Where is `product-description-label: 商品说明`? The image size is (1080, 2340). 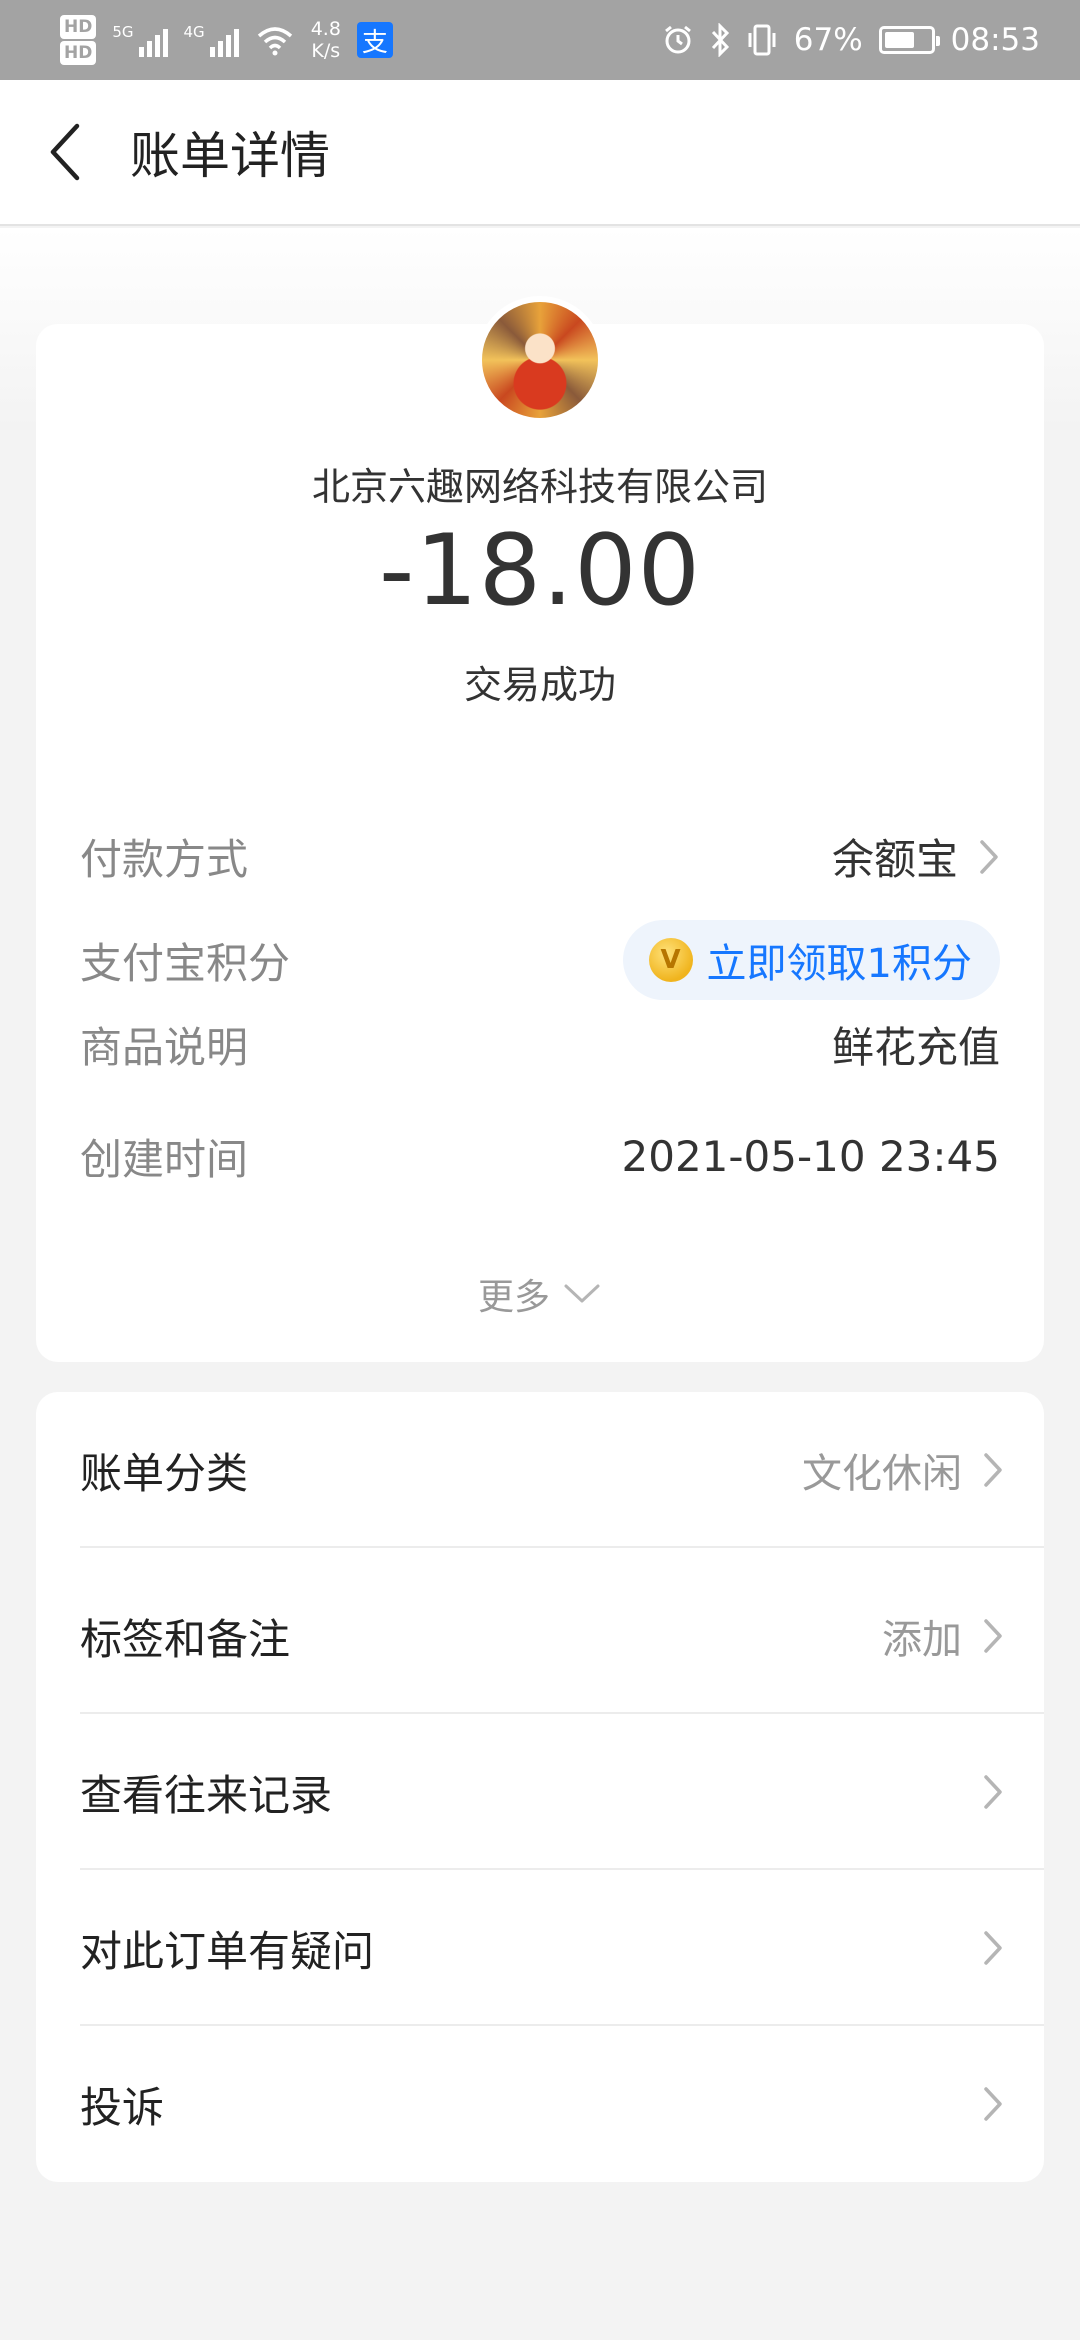
product-description-label: 商品说明 is located at coordinates (164, 1047).